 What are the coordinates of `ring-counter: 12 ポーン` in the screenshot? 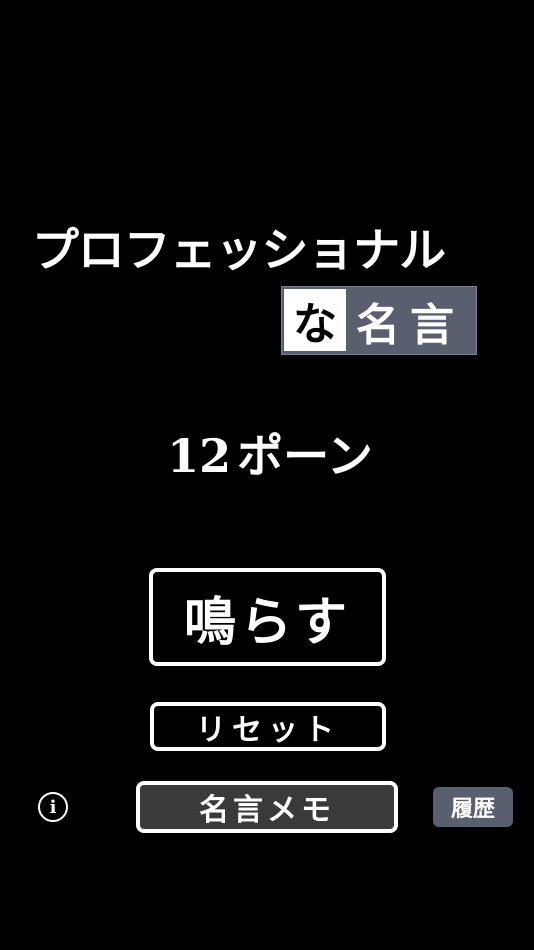 It's located at (267, 453).